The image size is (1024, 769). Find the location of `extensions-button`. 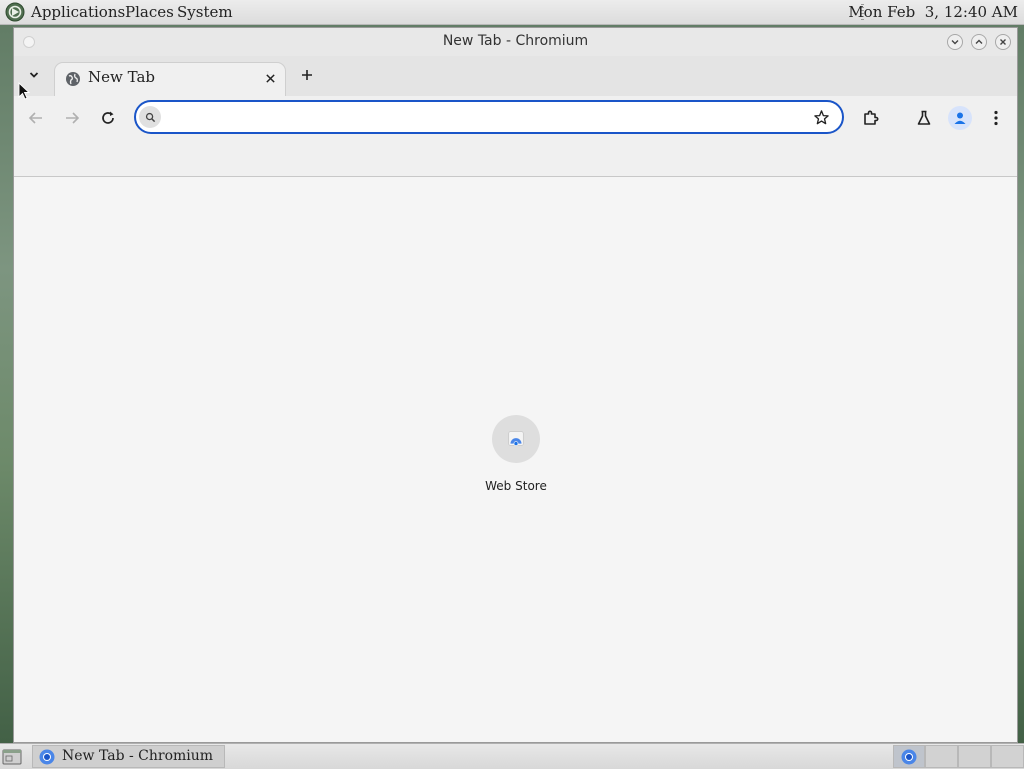

extensions-button is located at coordinates (871, 118).